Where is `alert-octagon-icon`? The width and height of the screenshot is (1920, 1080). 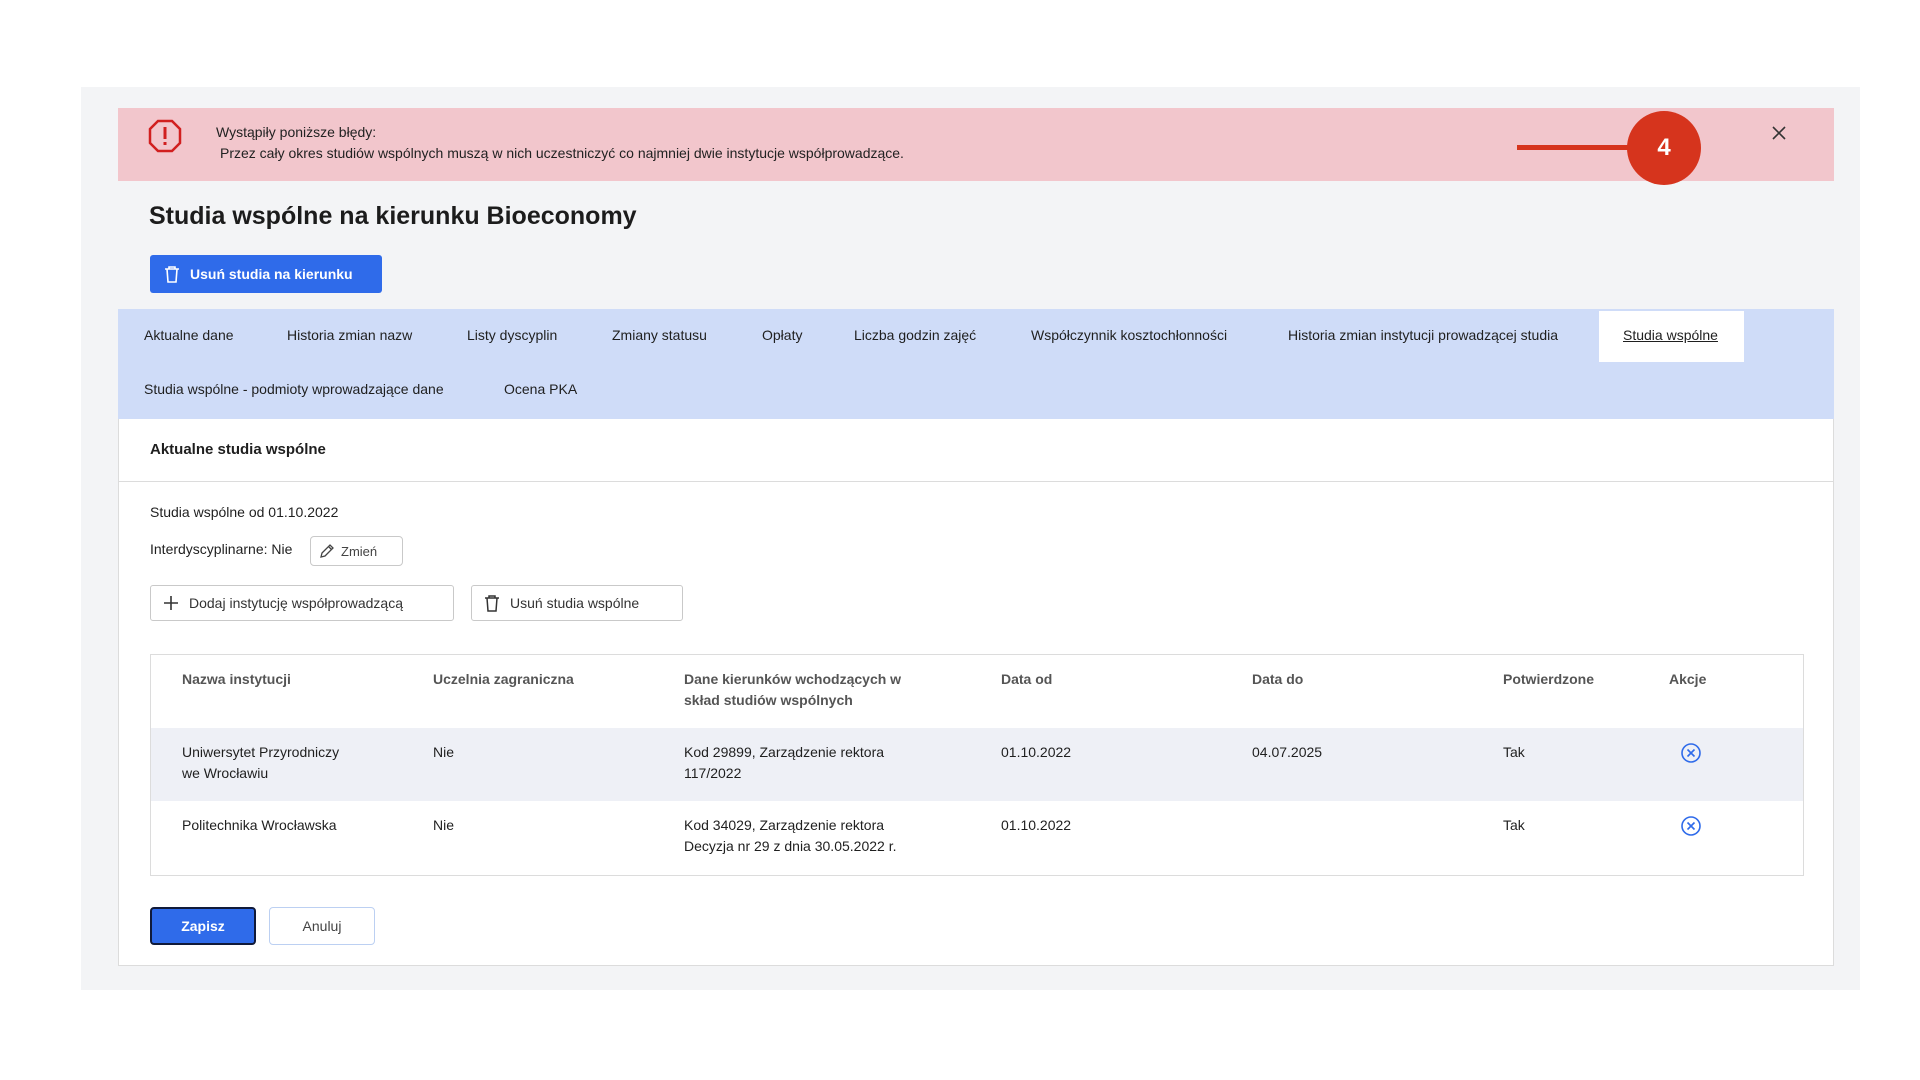 alert-octagon-icon is located at coordinates (165, 136).